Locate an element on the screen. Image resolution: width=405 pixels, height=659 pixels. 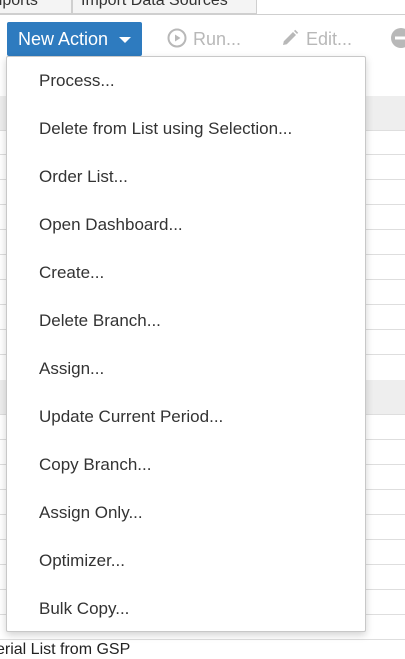
minus-circle-icon is located at coordinates (398, 38).